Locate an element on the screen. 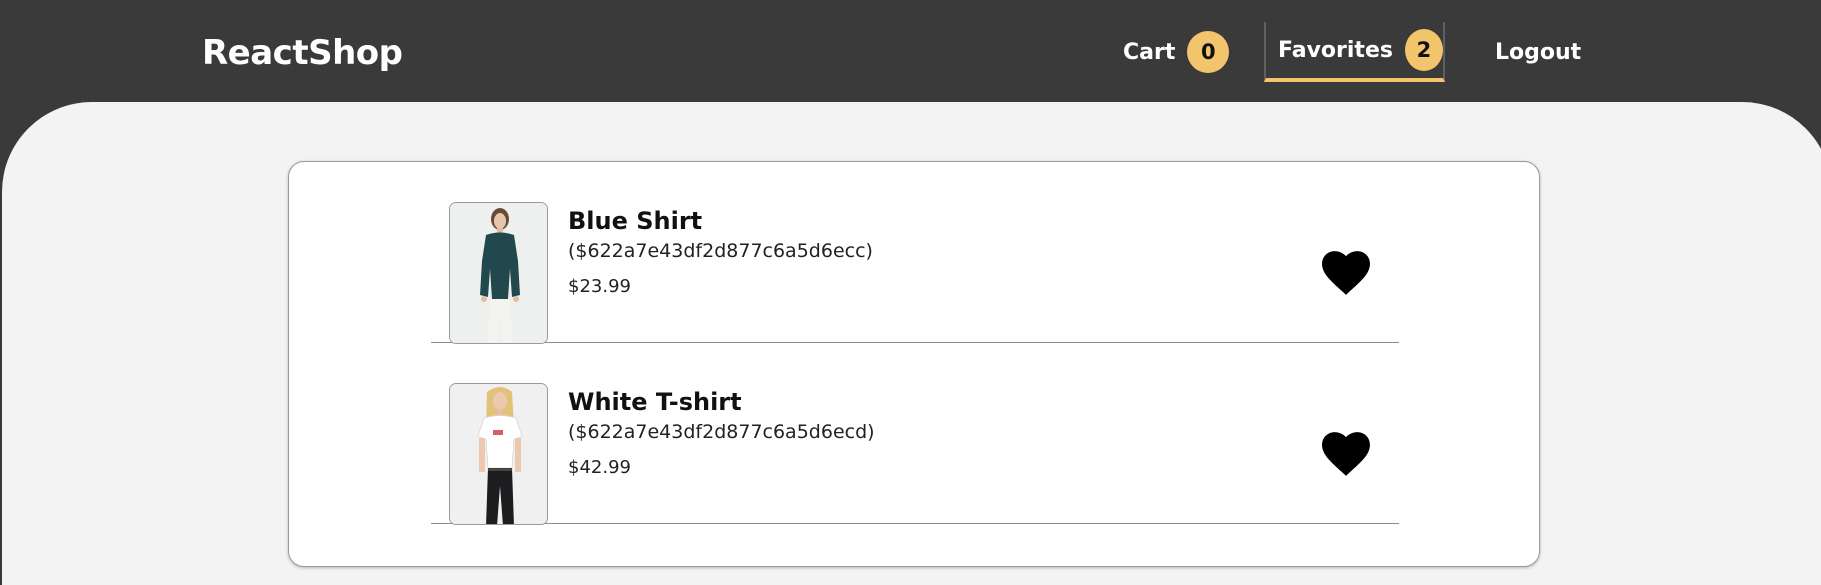  product-id: ($622a7e43df2d877c6a5d6ecc) is located at coordinates (720, 251).